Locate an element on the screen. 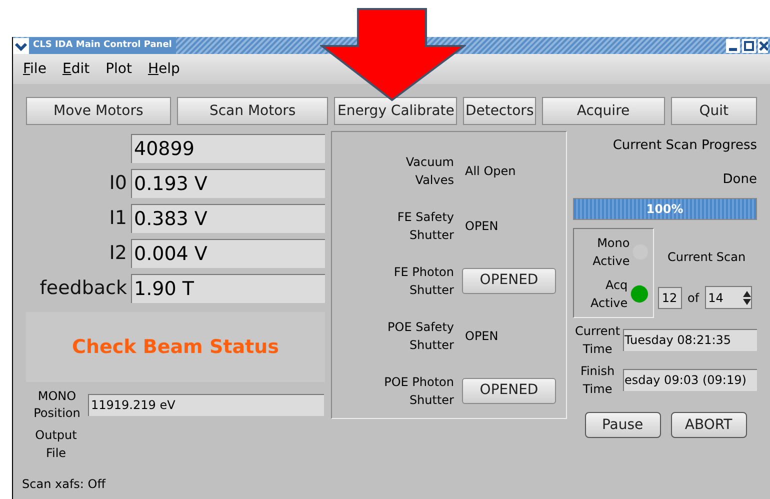  menu-item: Plot is located at coordinates (119, 69).